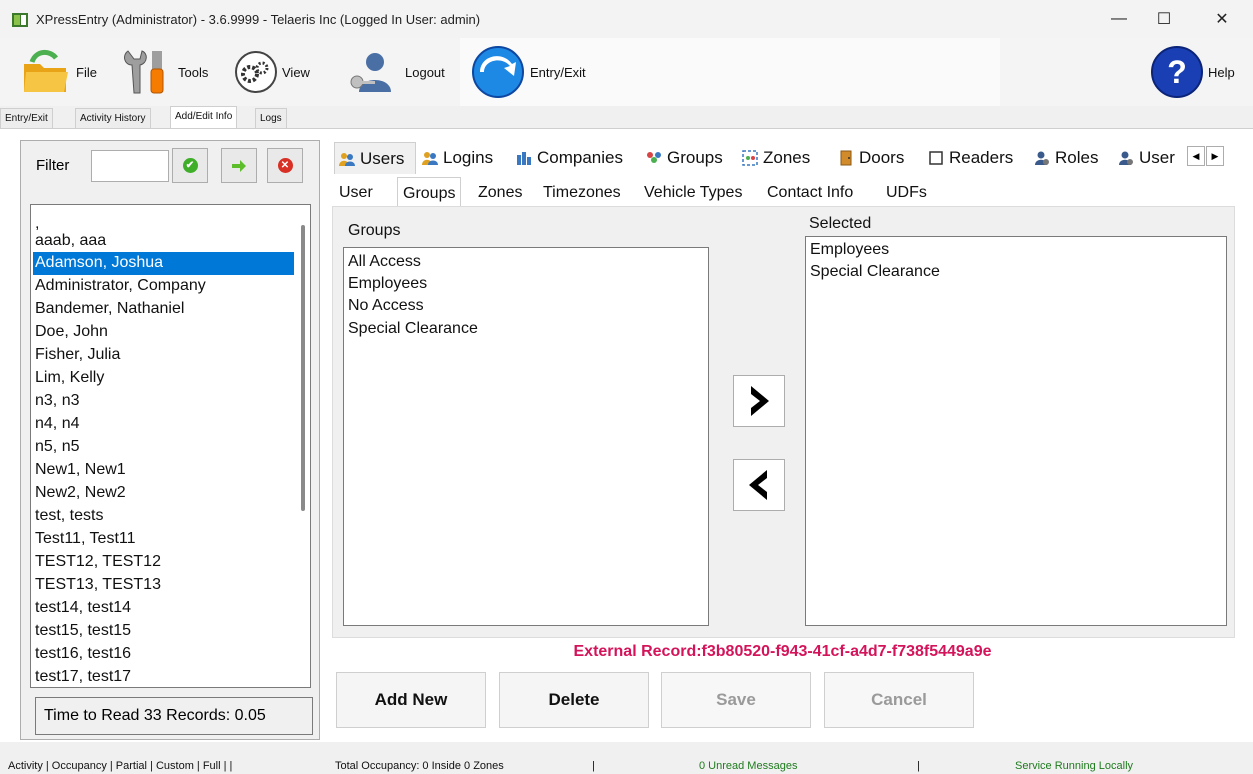 The height and width of the screenshot is (774, 1253). What do you see at coordinates (970, 158) in the screenshot?
I see `tab-readers: Readers` at bounding box center [970, 158].